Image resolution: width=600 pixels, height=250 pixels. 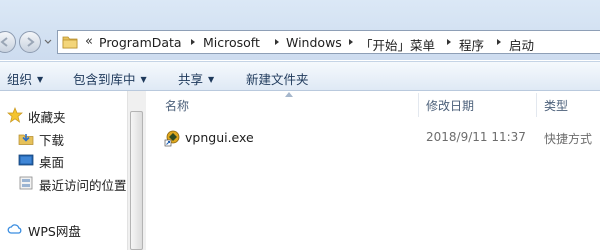 What do you see at coordinates (471, 44) in the screenshot?
I see `breadcrumb-programs: 程序` at bounding box center [471, 44].